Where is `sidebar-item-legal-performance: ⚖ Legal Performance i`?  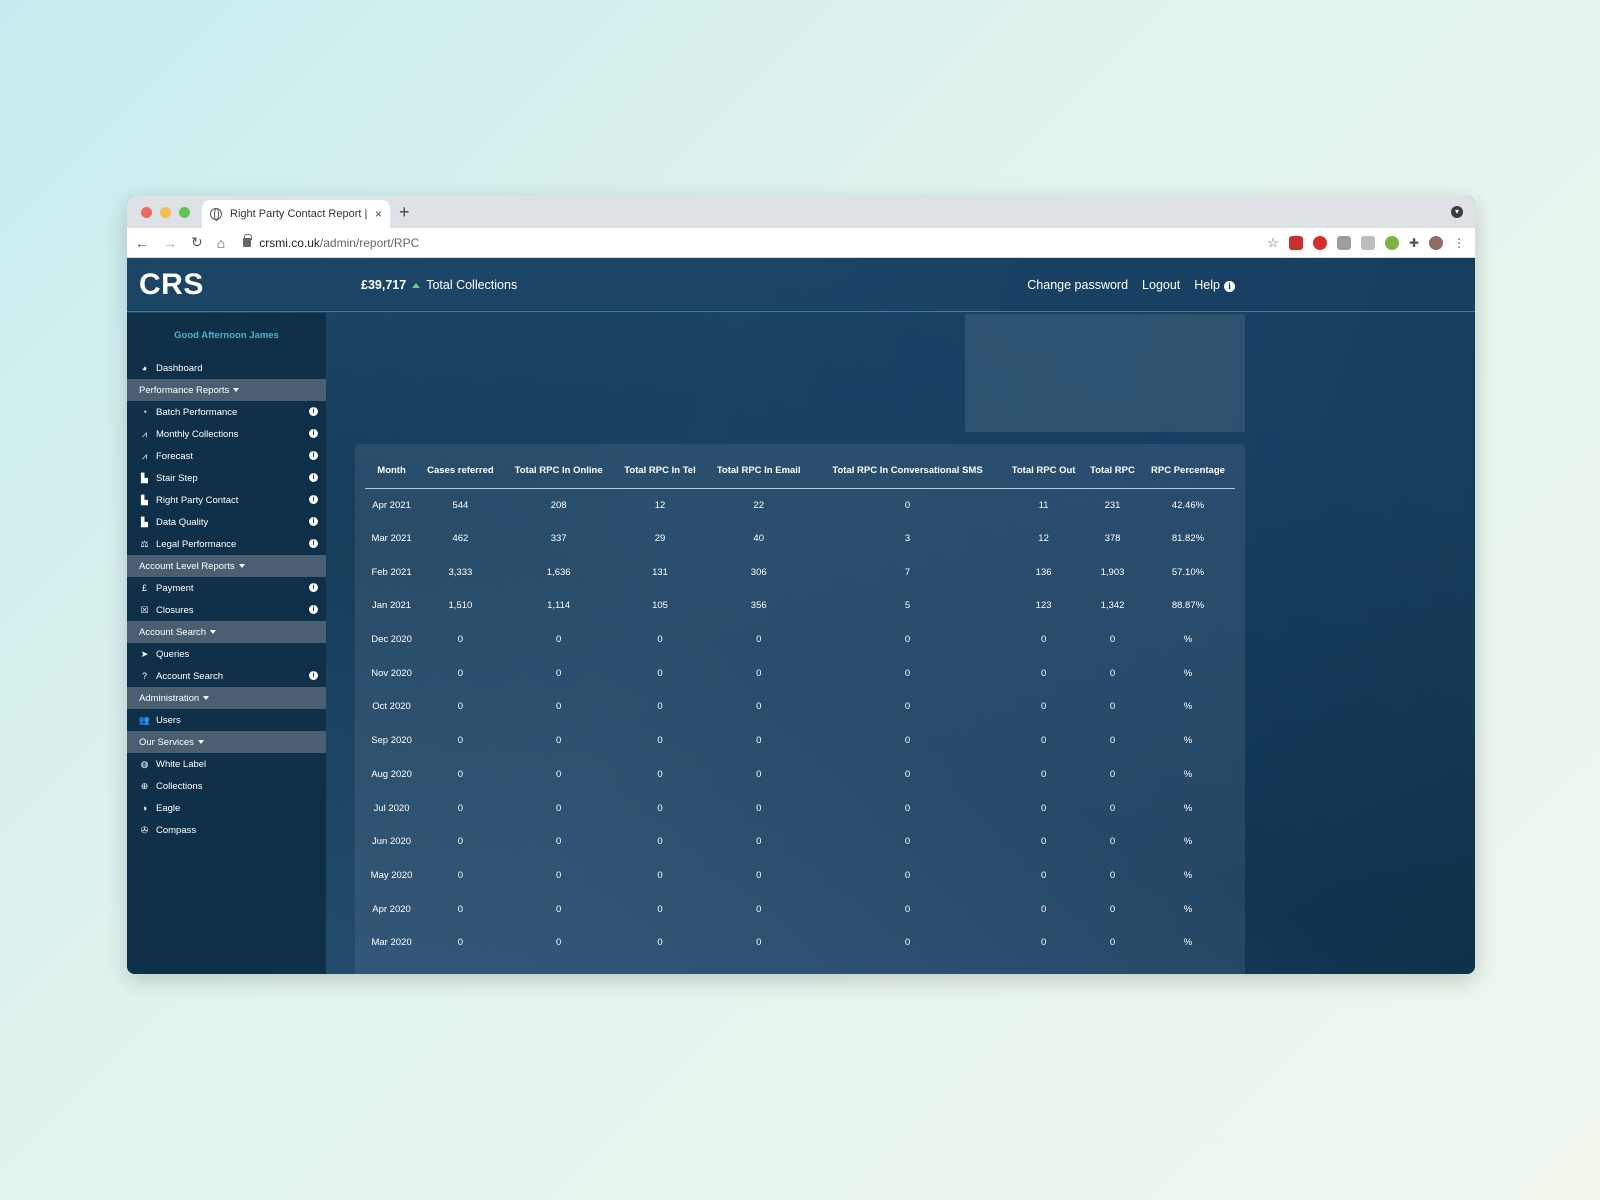
sidebar-item-legal-performance: ⚖ Legal Performance i is located at coordinates (226, 544).